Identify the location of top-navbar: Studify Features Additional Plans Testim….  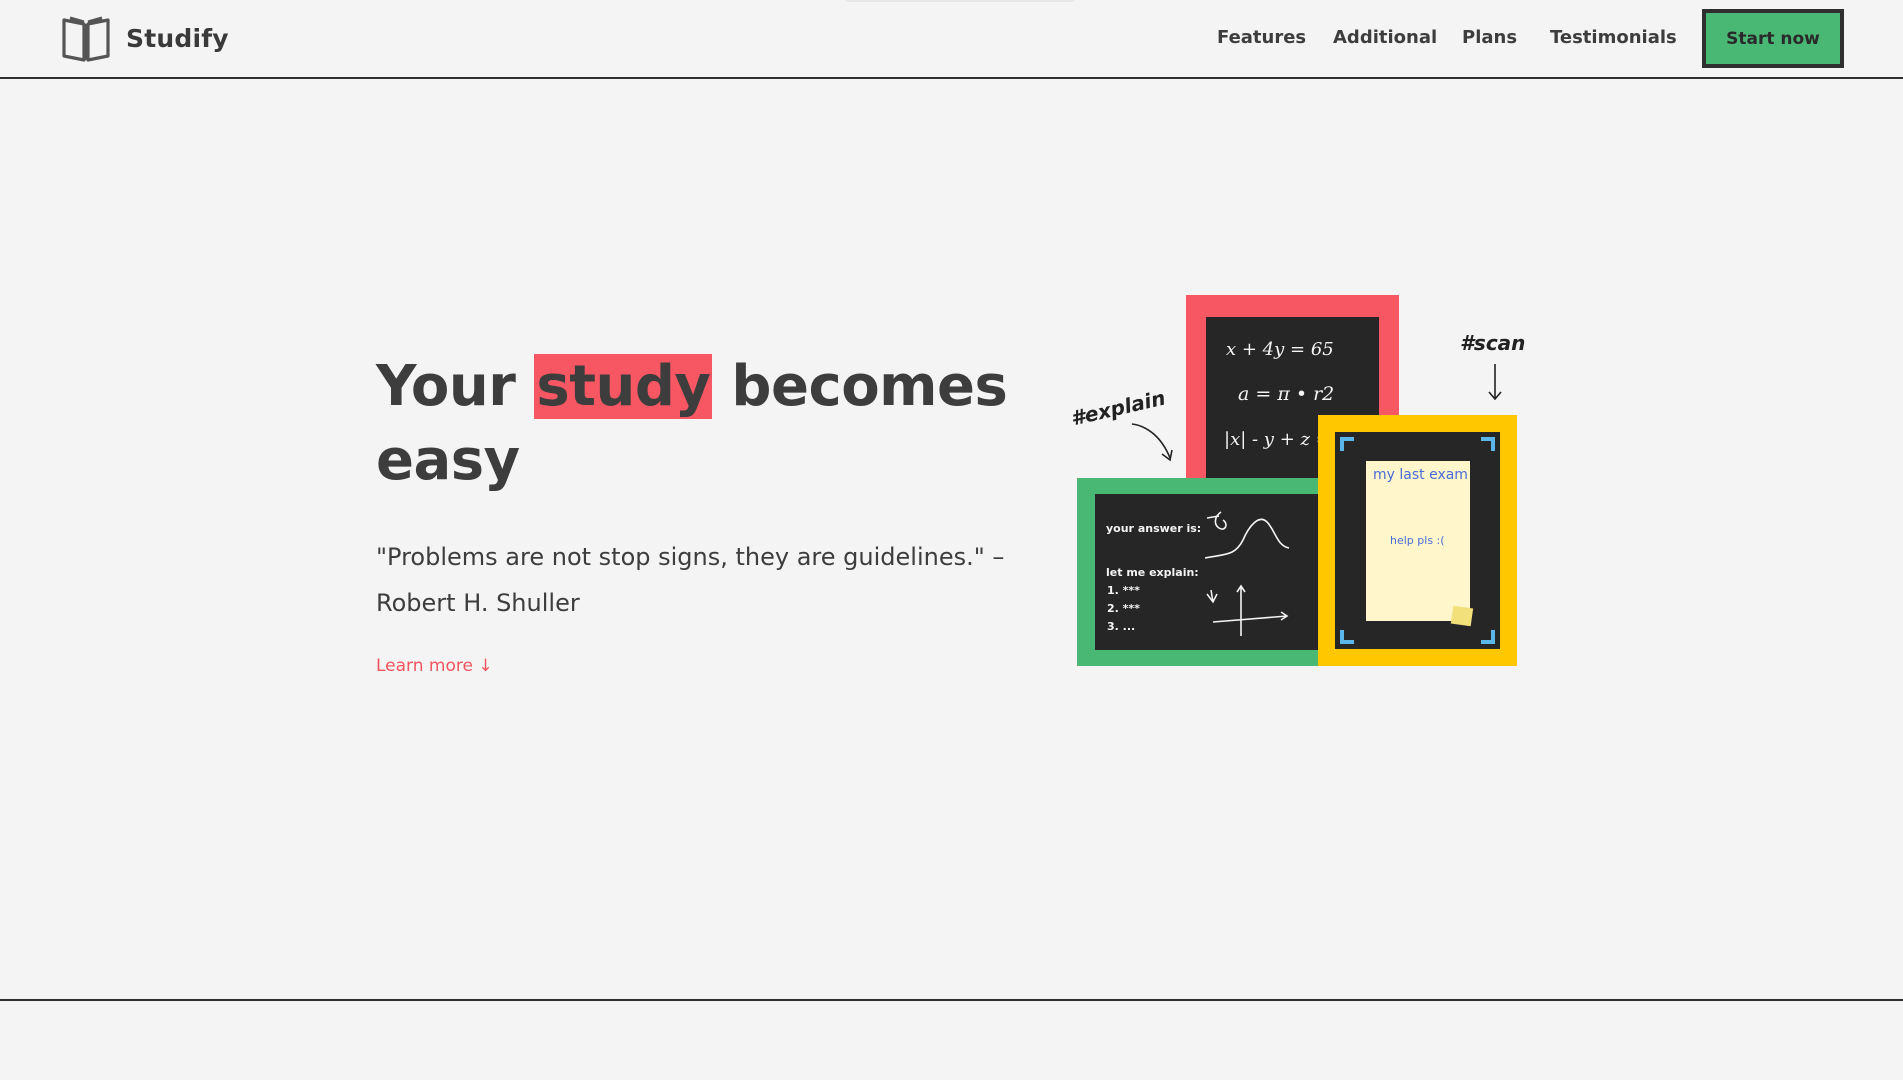
(951, 39).